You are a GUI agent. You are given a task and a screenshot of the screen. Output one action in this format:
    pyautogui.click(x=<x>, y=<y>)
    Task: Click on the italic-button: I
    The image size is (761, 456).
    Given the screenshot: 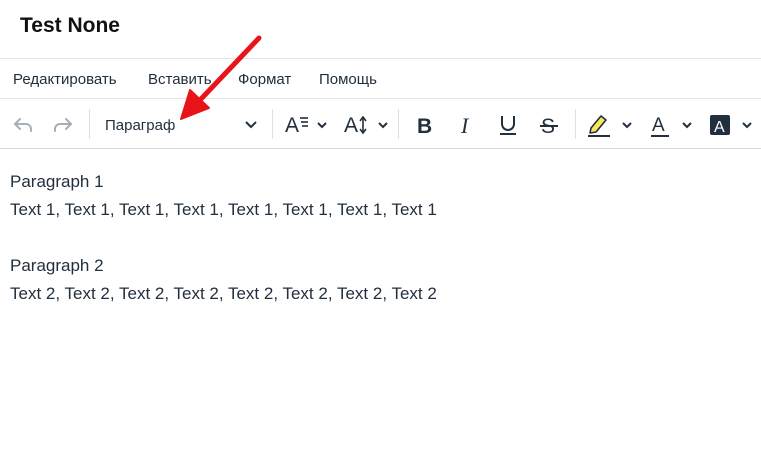 What is the action you would take?
    pyautogui.click(x=465, y=125)
    